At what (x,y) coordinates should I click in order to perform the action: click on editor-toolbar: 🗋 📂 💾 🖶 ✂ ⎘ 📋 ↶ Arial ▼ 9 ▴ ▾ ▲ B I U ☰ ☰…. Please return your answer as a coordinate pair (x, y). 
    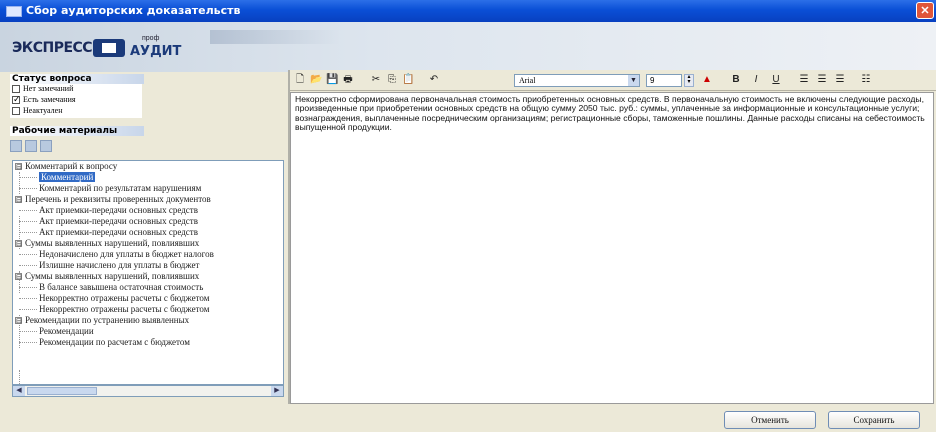
    Looking at the image, I should click on (613, 80).